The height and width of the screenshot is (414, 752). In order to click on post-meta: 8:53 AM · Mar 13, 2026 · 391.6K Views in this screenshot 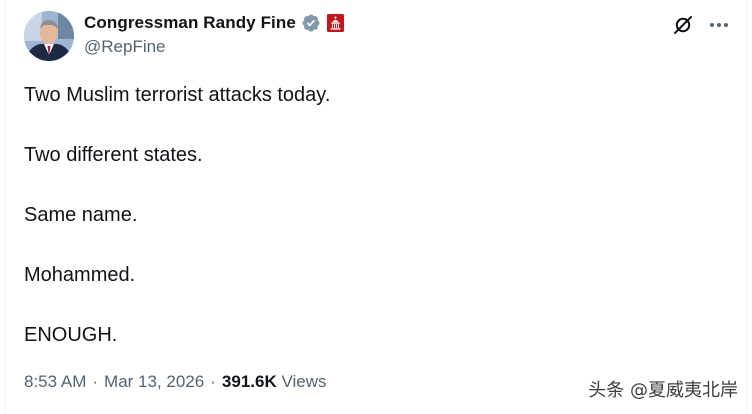, I will do `click(175, 382)`.